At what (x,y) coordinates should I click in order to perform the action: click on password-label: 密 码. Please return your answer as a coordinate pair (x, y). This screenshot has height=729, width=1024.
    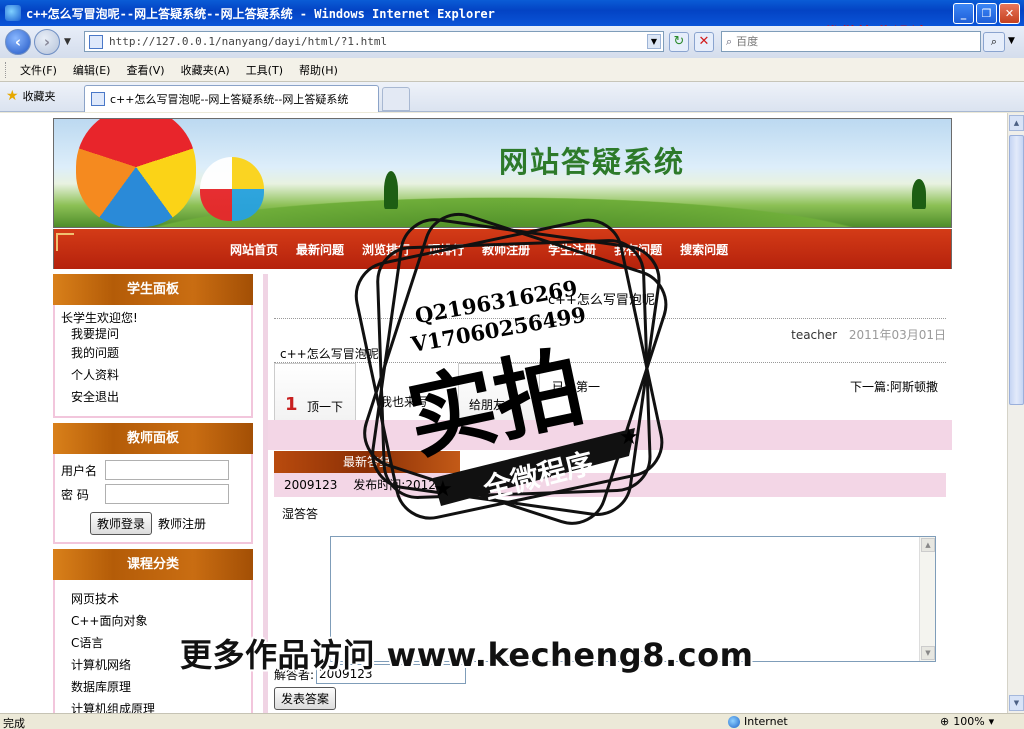
    Looking at the image, I should click on (75, 494).